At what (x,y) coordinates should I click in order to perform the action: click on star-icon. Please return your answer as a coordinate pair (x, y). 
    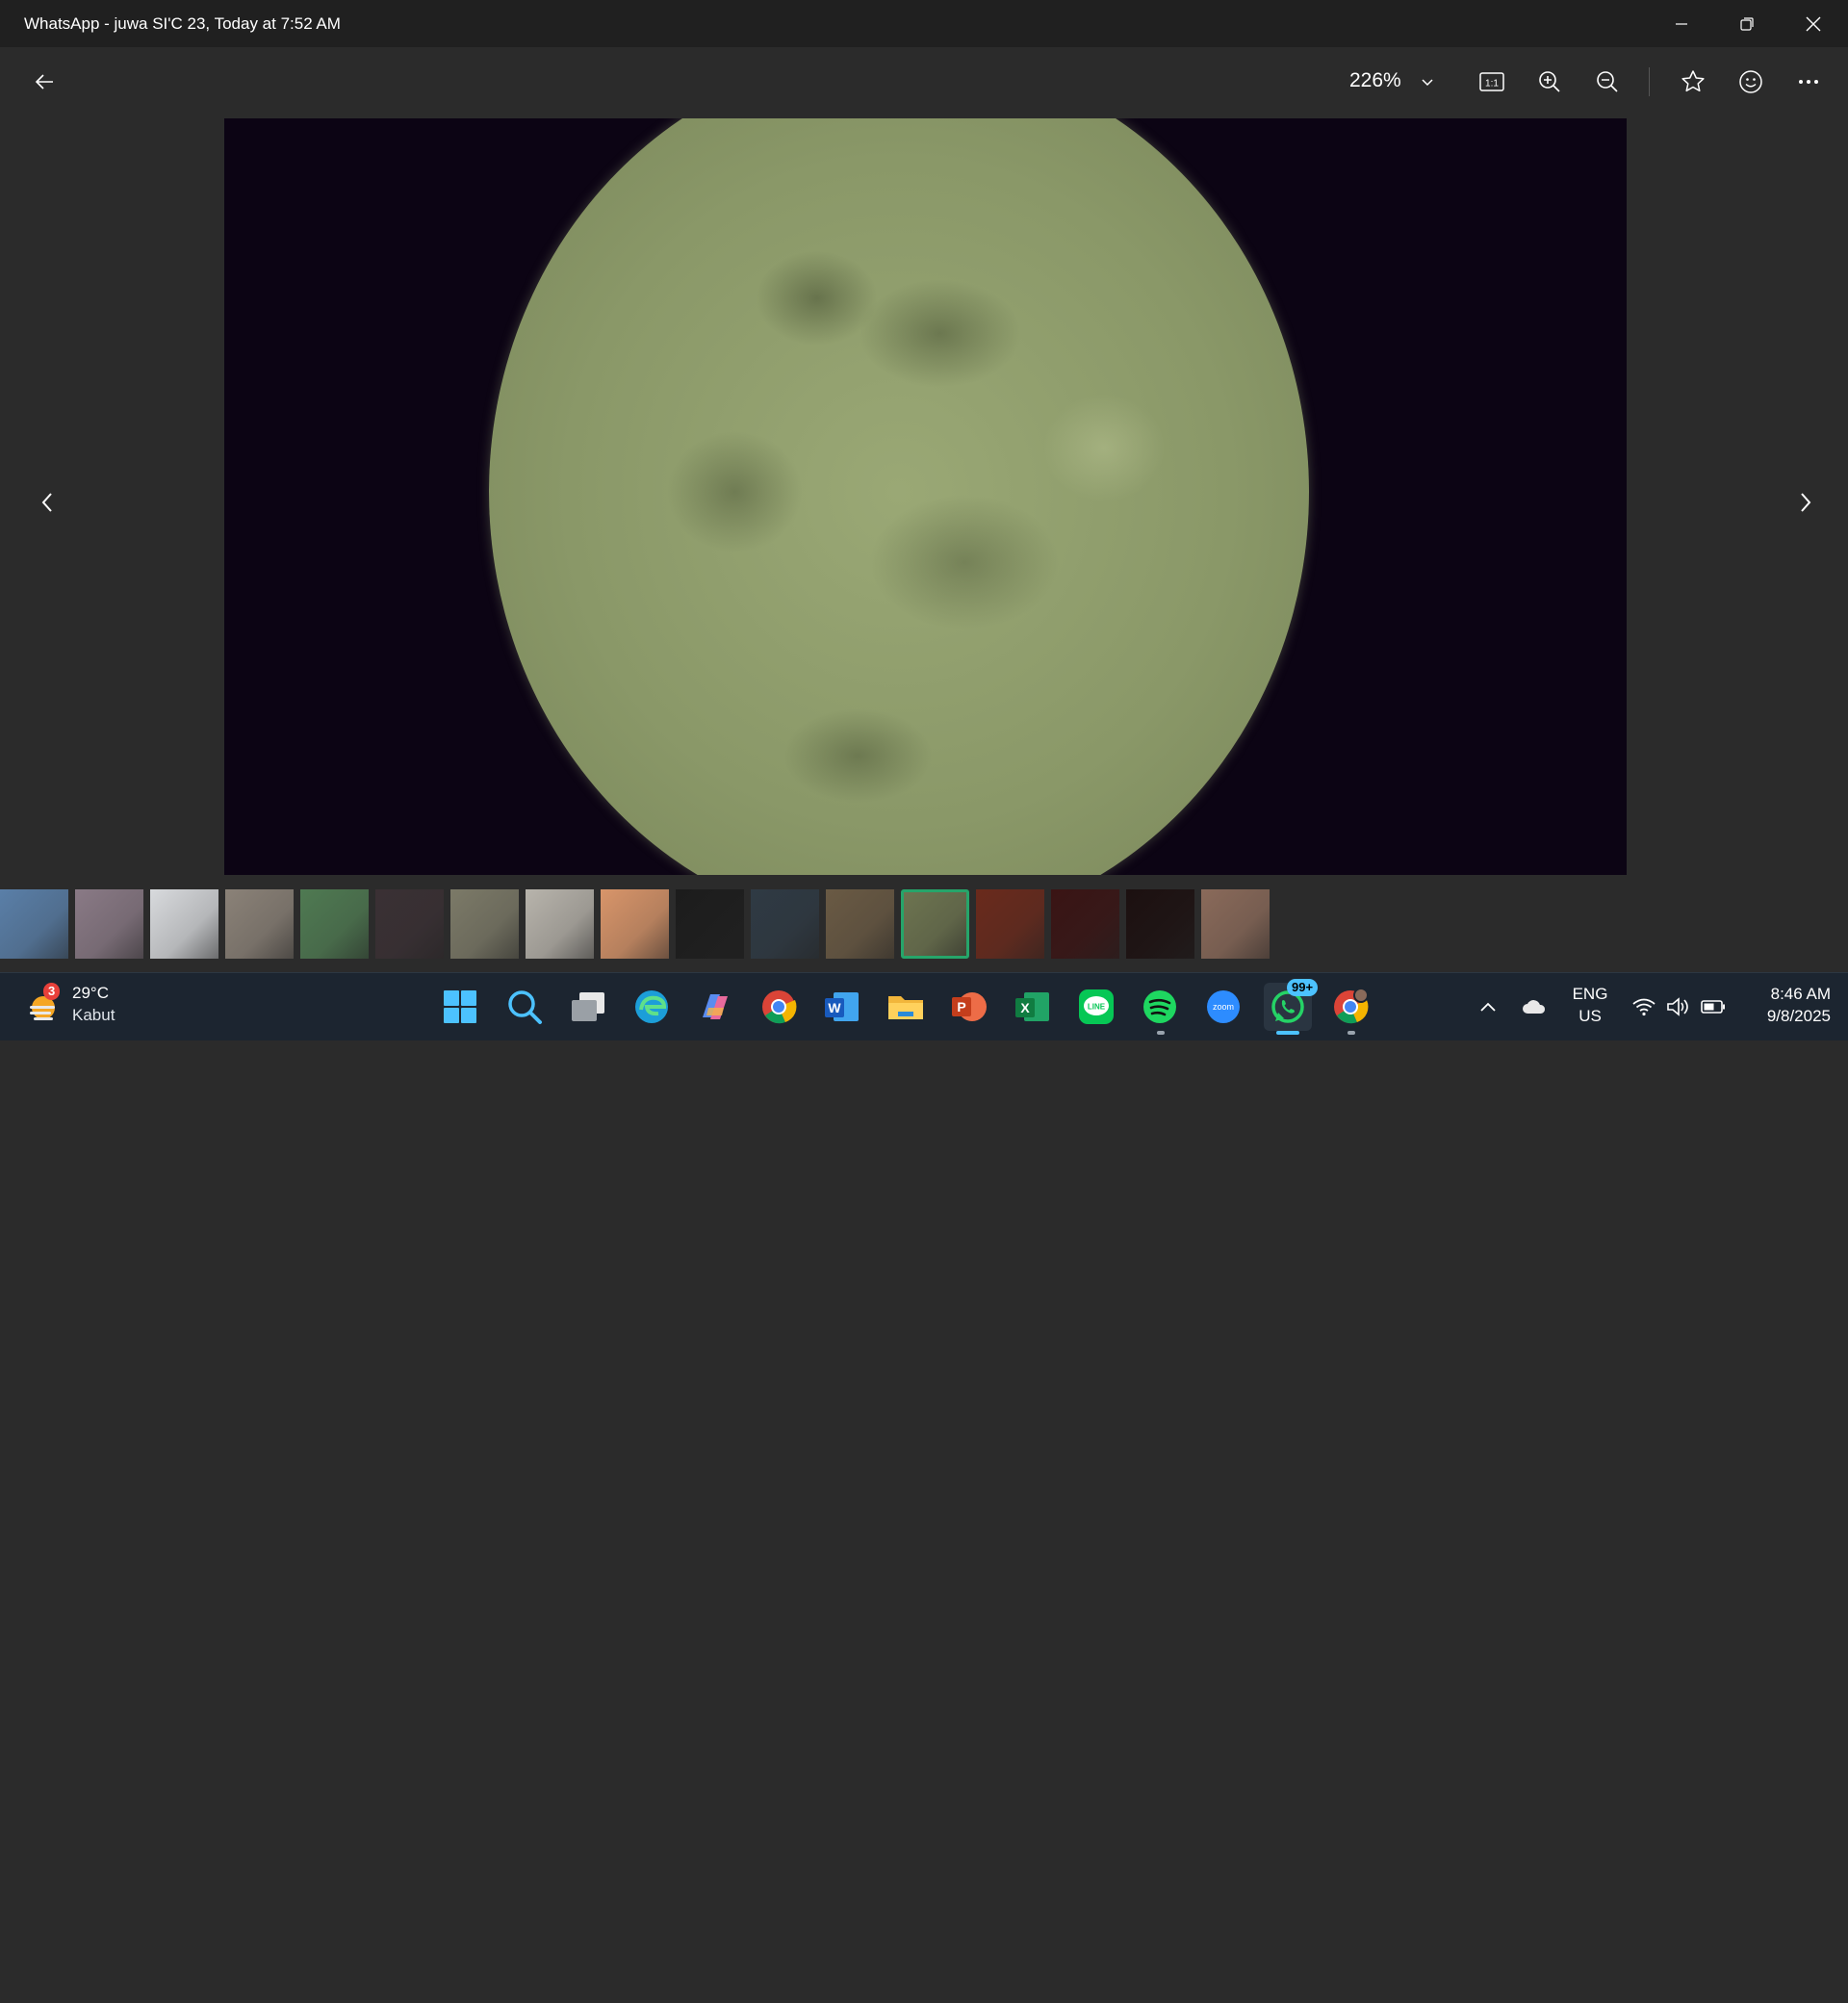
    Looking at the image, I should click on (1693, 81).